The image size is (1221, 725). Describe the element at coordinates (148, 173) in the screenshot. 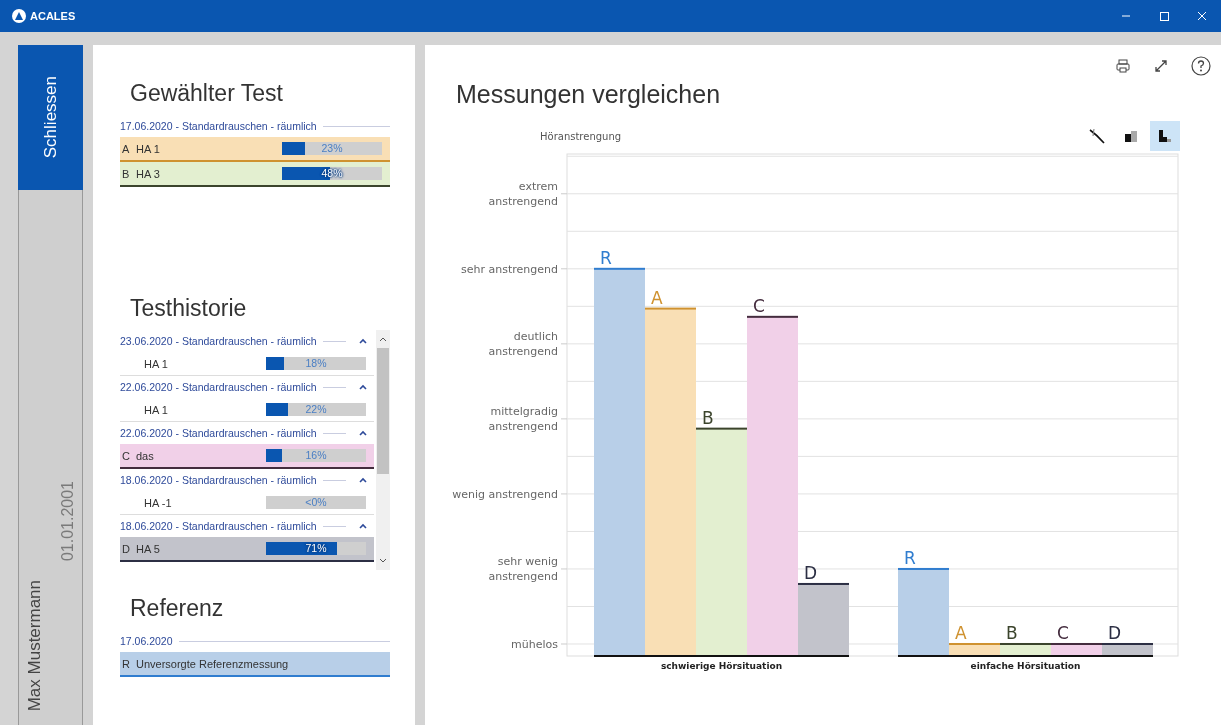

I see `row-name: HA 3` at that location.